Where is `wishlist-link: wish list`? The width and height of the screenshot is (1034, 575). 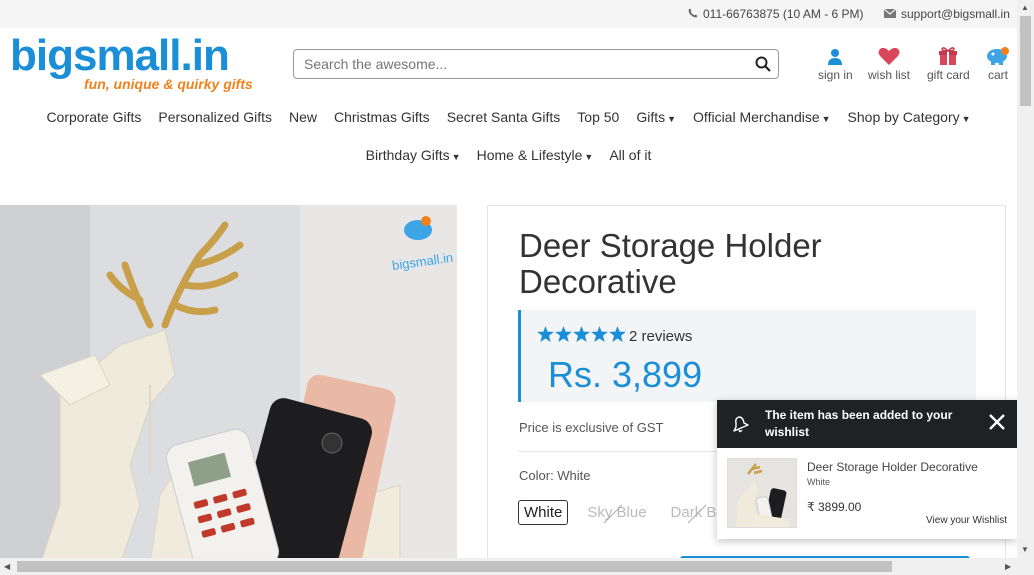 wishlist-link: wish list is located at coordinates (889, 63).